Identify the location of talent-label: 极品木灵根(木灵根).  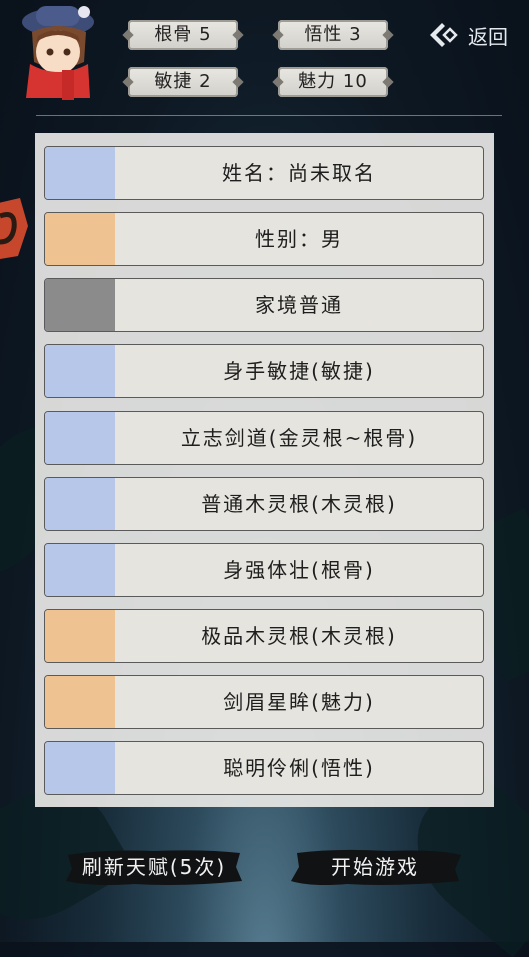
(299, 636).